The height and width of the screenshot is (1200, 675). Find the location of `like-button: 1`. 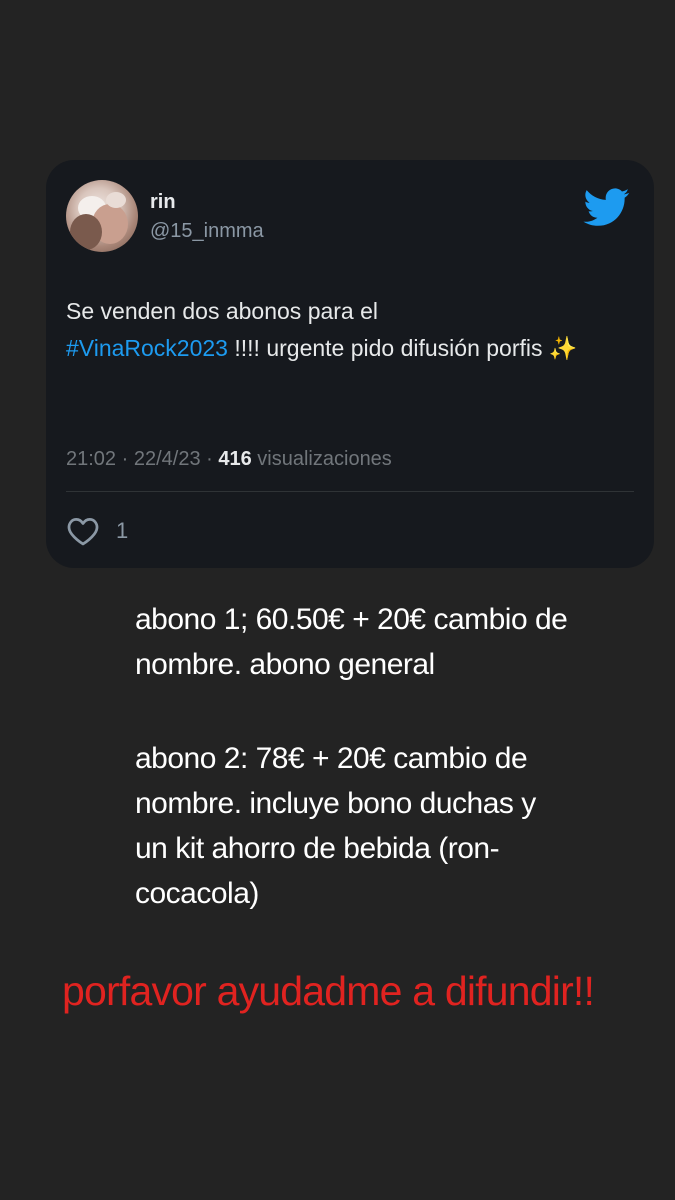

like-button: 1 is located at coordinates (97, 531).